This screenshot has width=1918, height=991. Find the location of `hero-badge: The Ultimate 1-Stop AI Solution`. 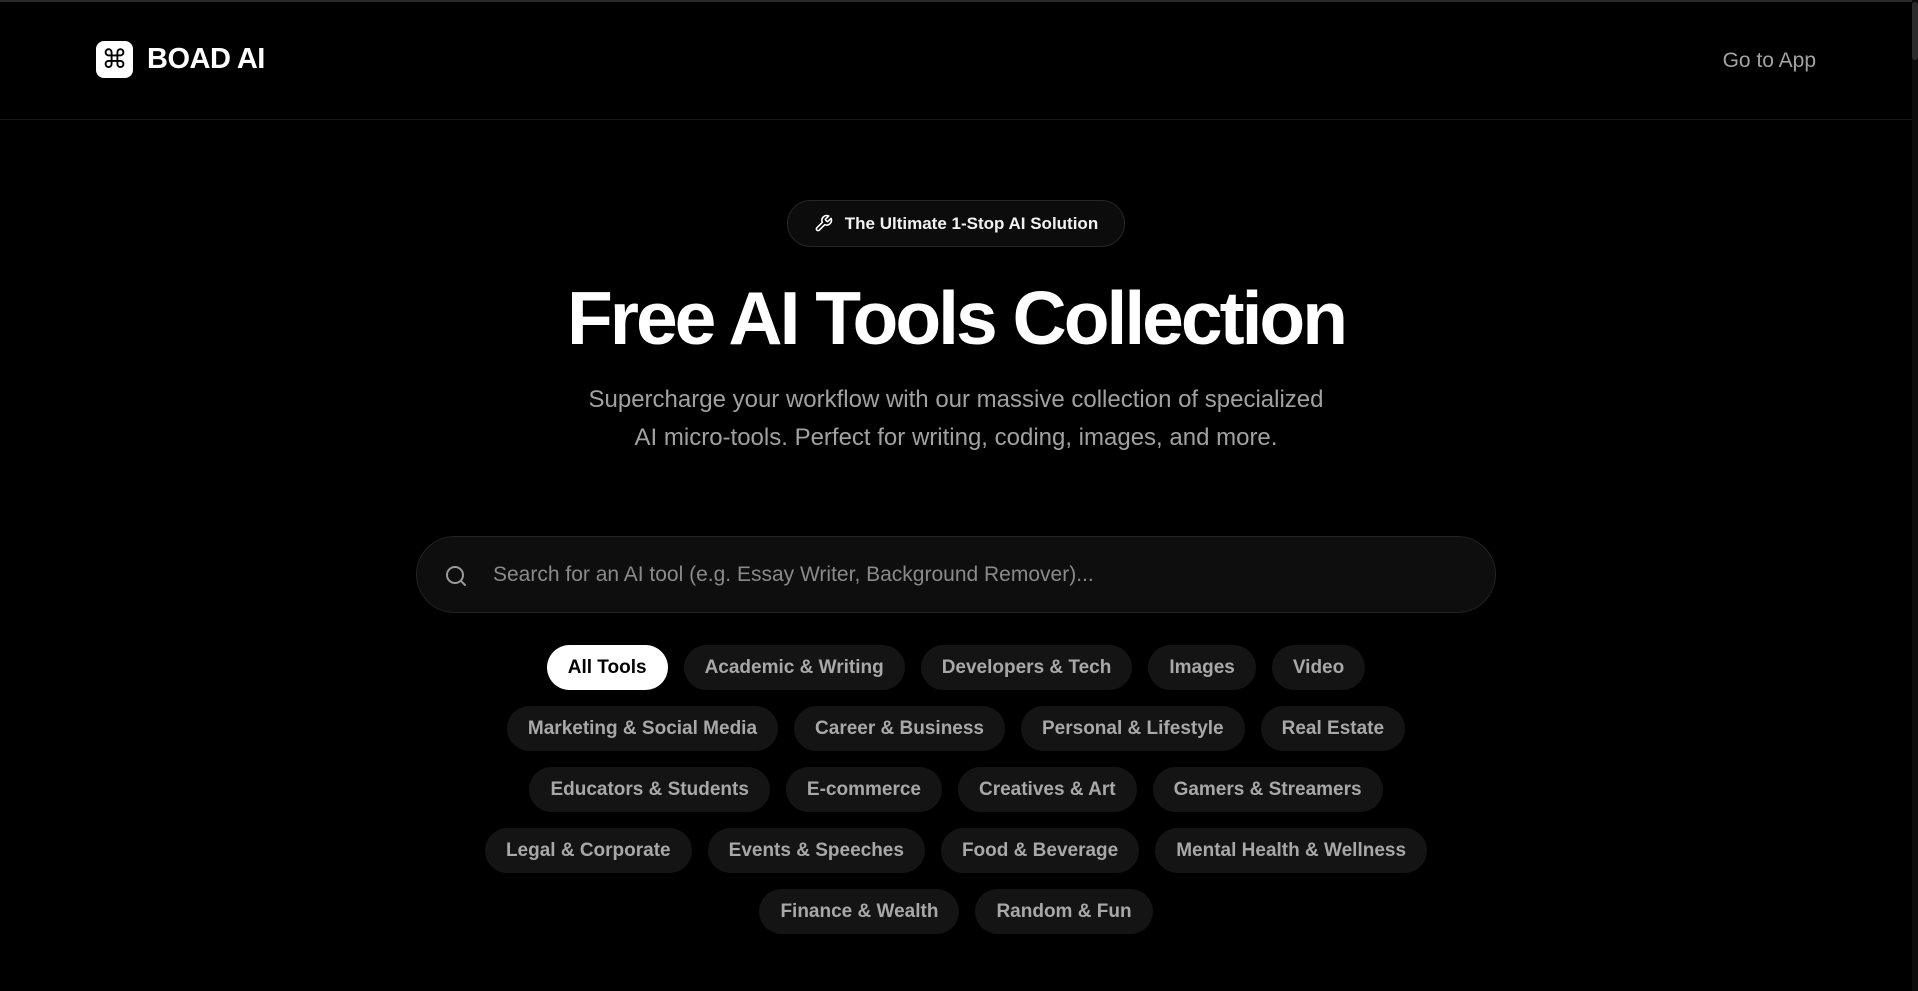

hero-badge: The Ultimate 1-Stop AI Solution is located at coordinates (956, 223).